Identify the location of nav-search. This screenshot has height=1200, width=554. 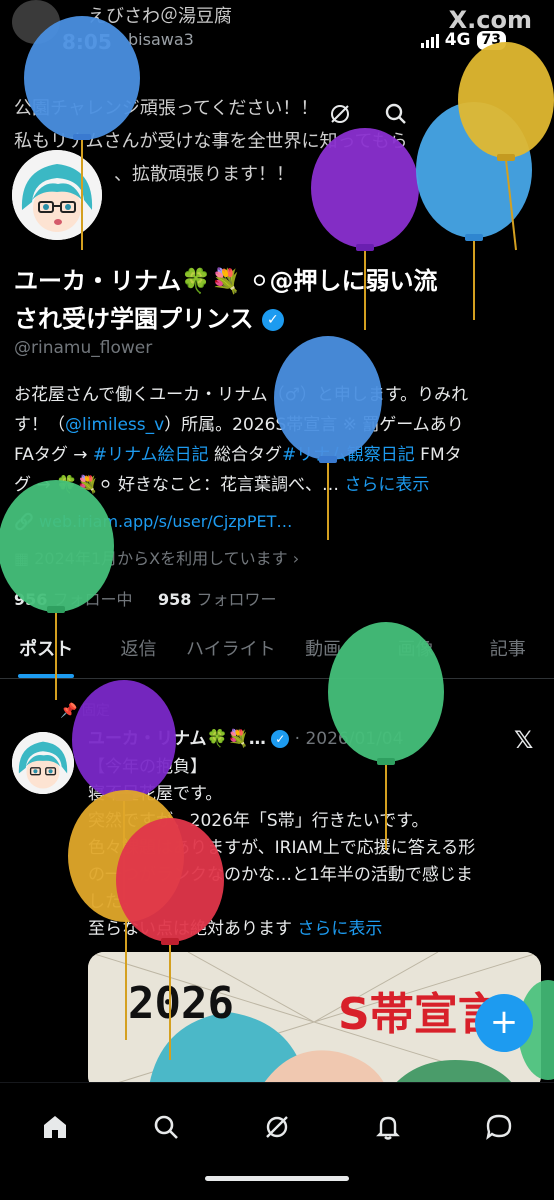
(166, 1127).